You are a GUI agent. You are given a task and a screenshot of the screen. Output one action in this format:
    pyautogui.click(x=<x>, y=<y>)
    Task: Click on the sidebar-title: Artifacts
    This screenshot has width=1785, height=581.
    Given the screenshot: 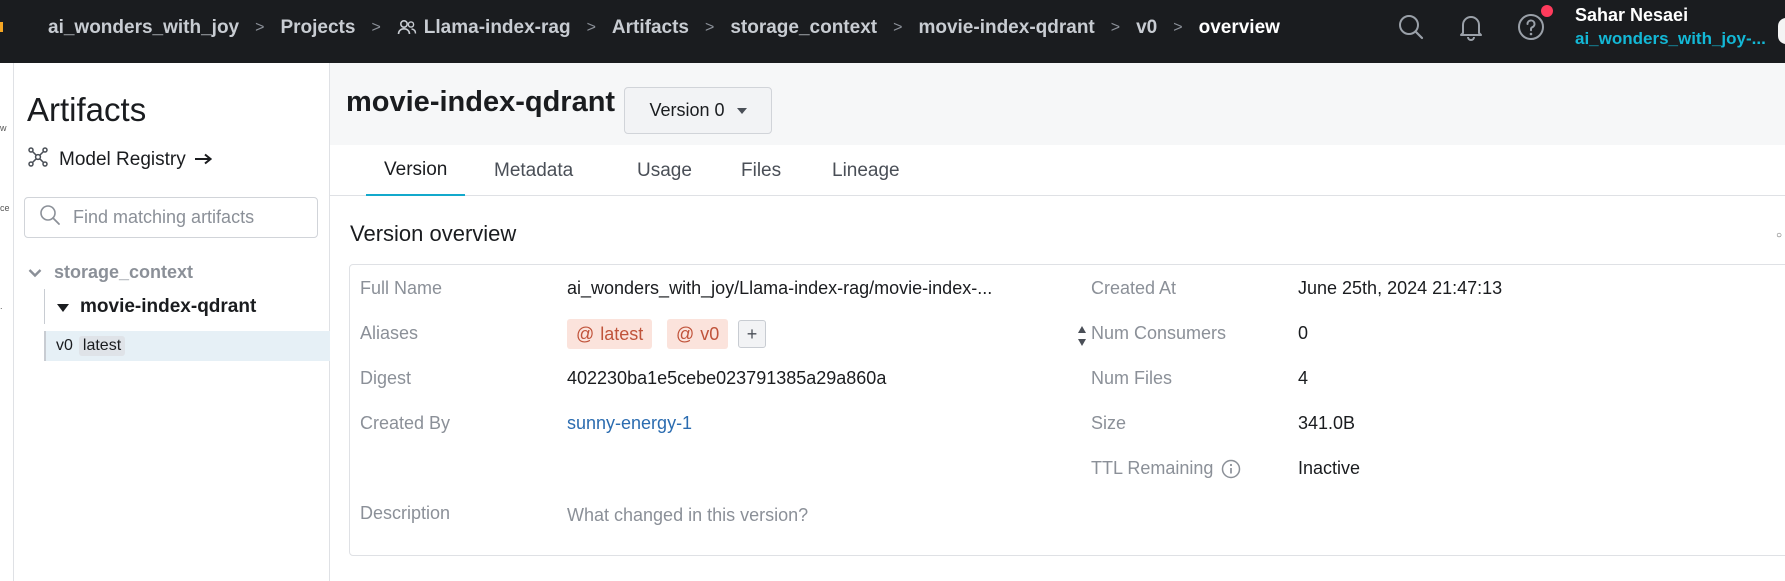 What is the action you would take?
    pyautogui.click(x=87, y=109)
    